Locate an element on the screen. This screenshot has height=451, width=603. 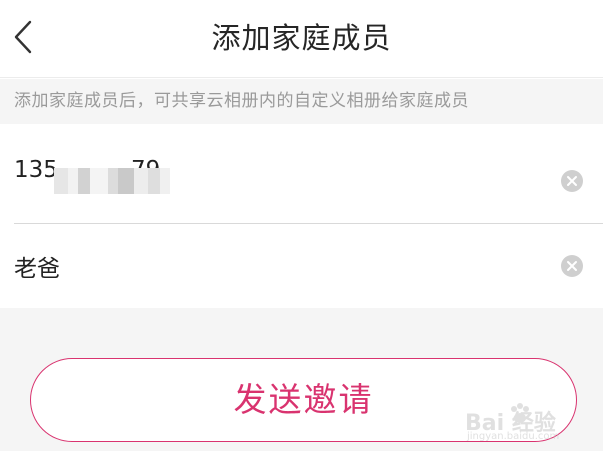
clear-name-button is located at coordinates (572, 266).